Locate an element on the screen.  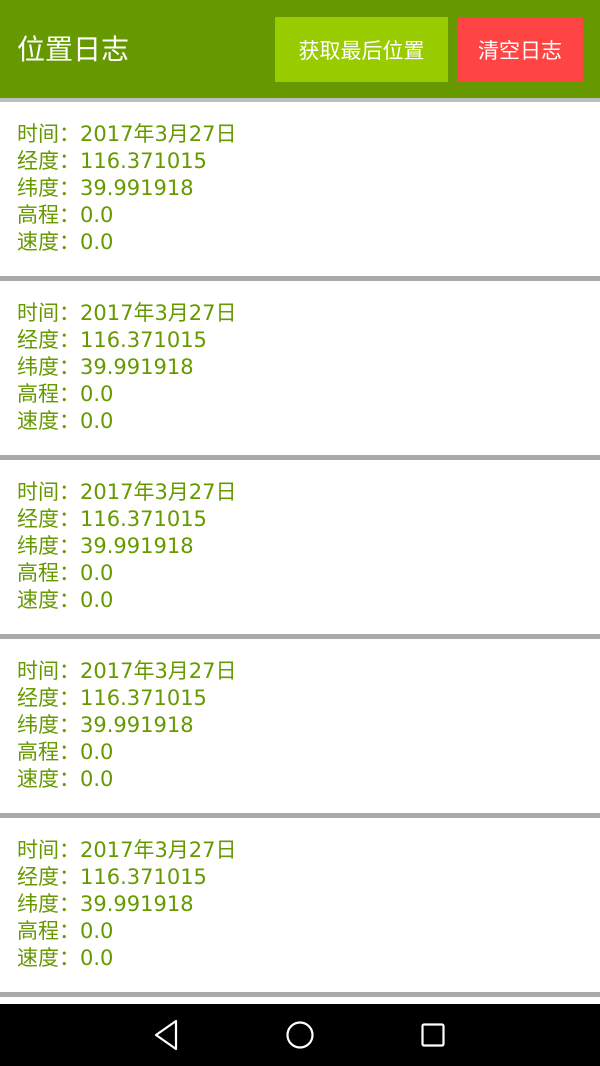
get-last-location-button: 获取最后位置 is located at coordinates (361, 49).